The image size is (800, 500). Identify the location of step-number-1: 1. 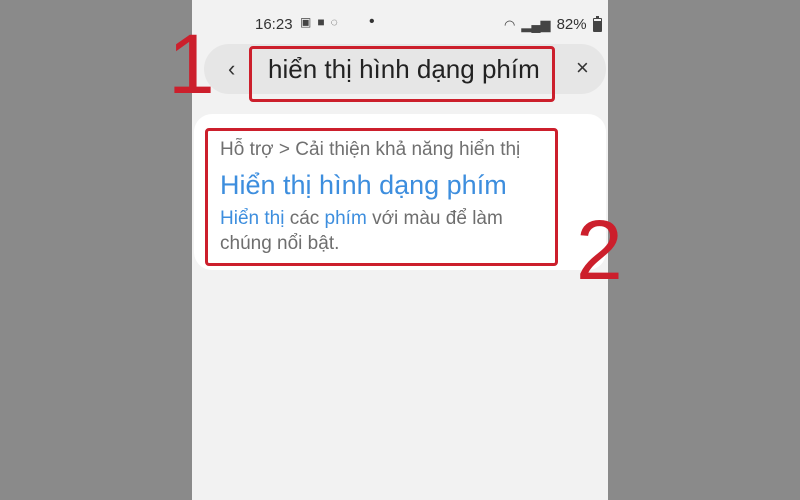
(191, 64).